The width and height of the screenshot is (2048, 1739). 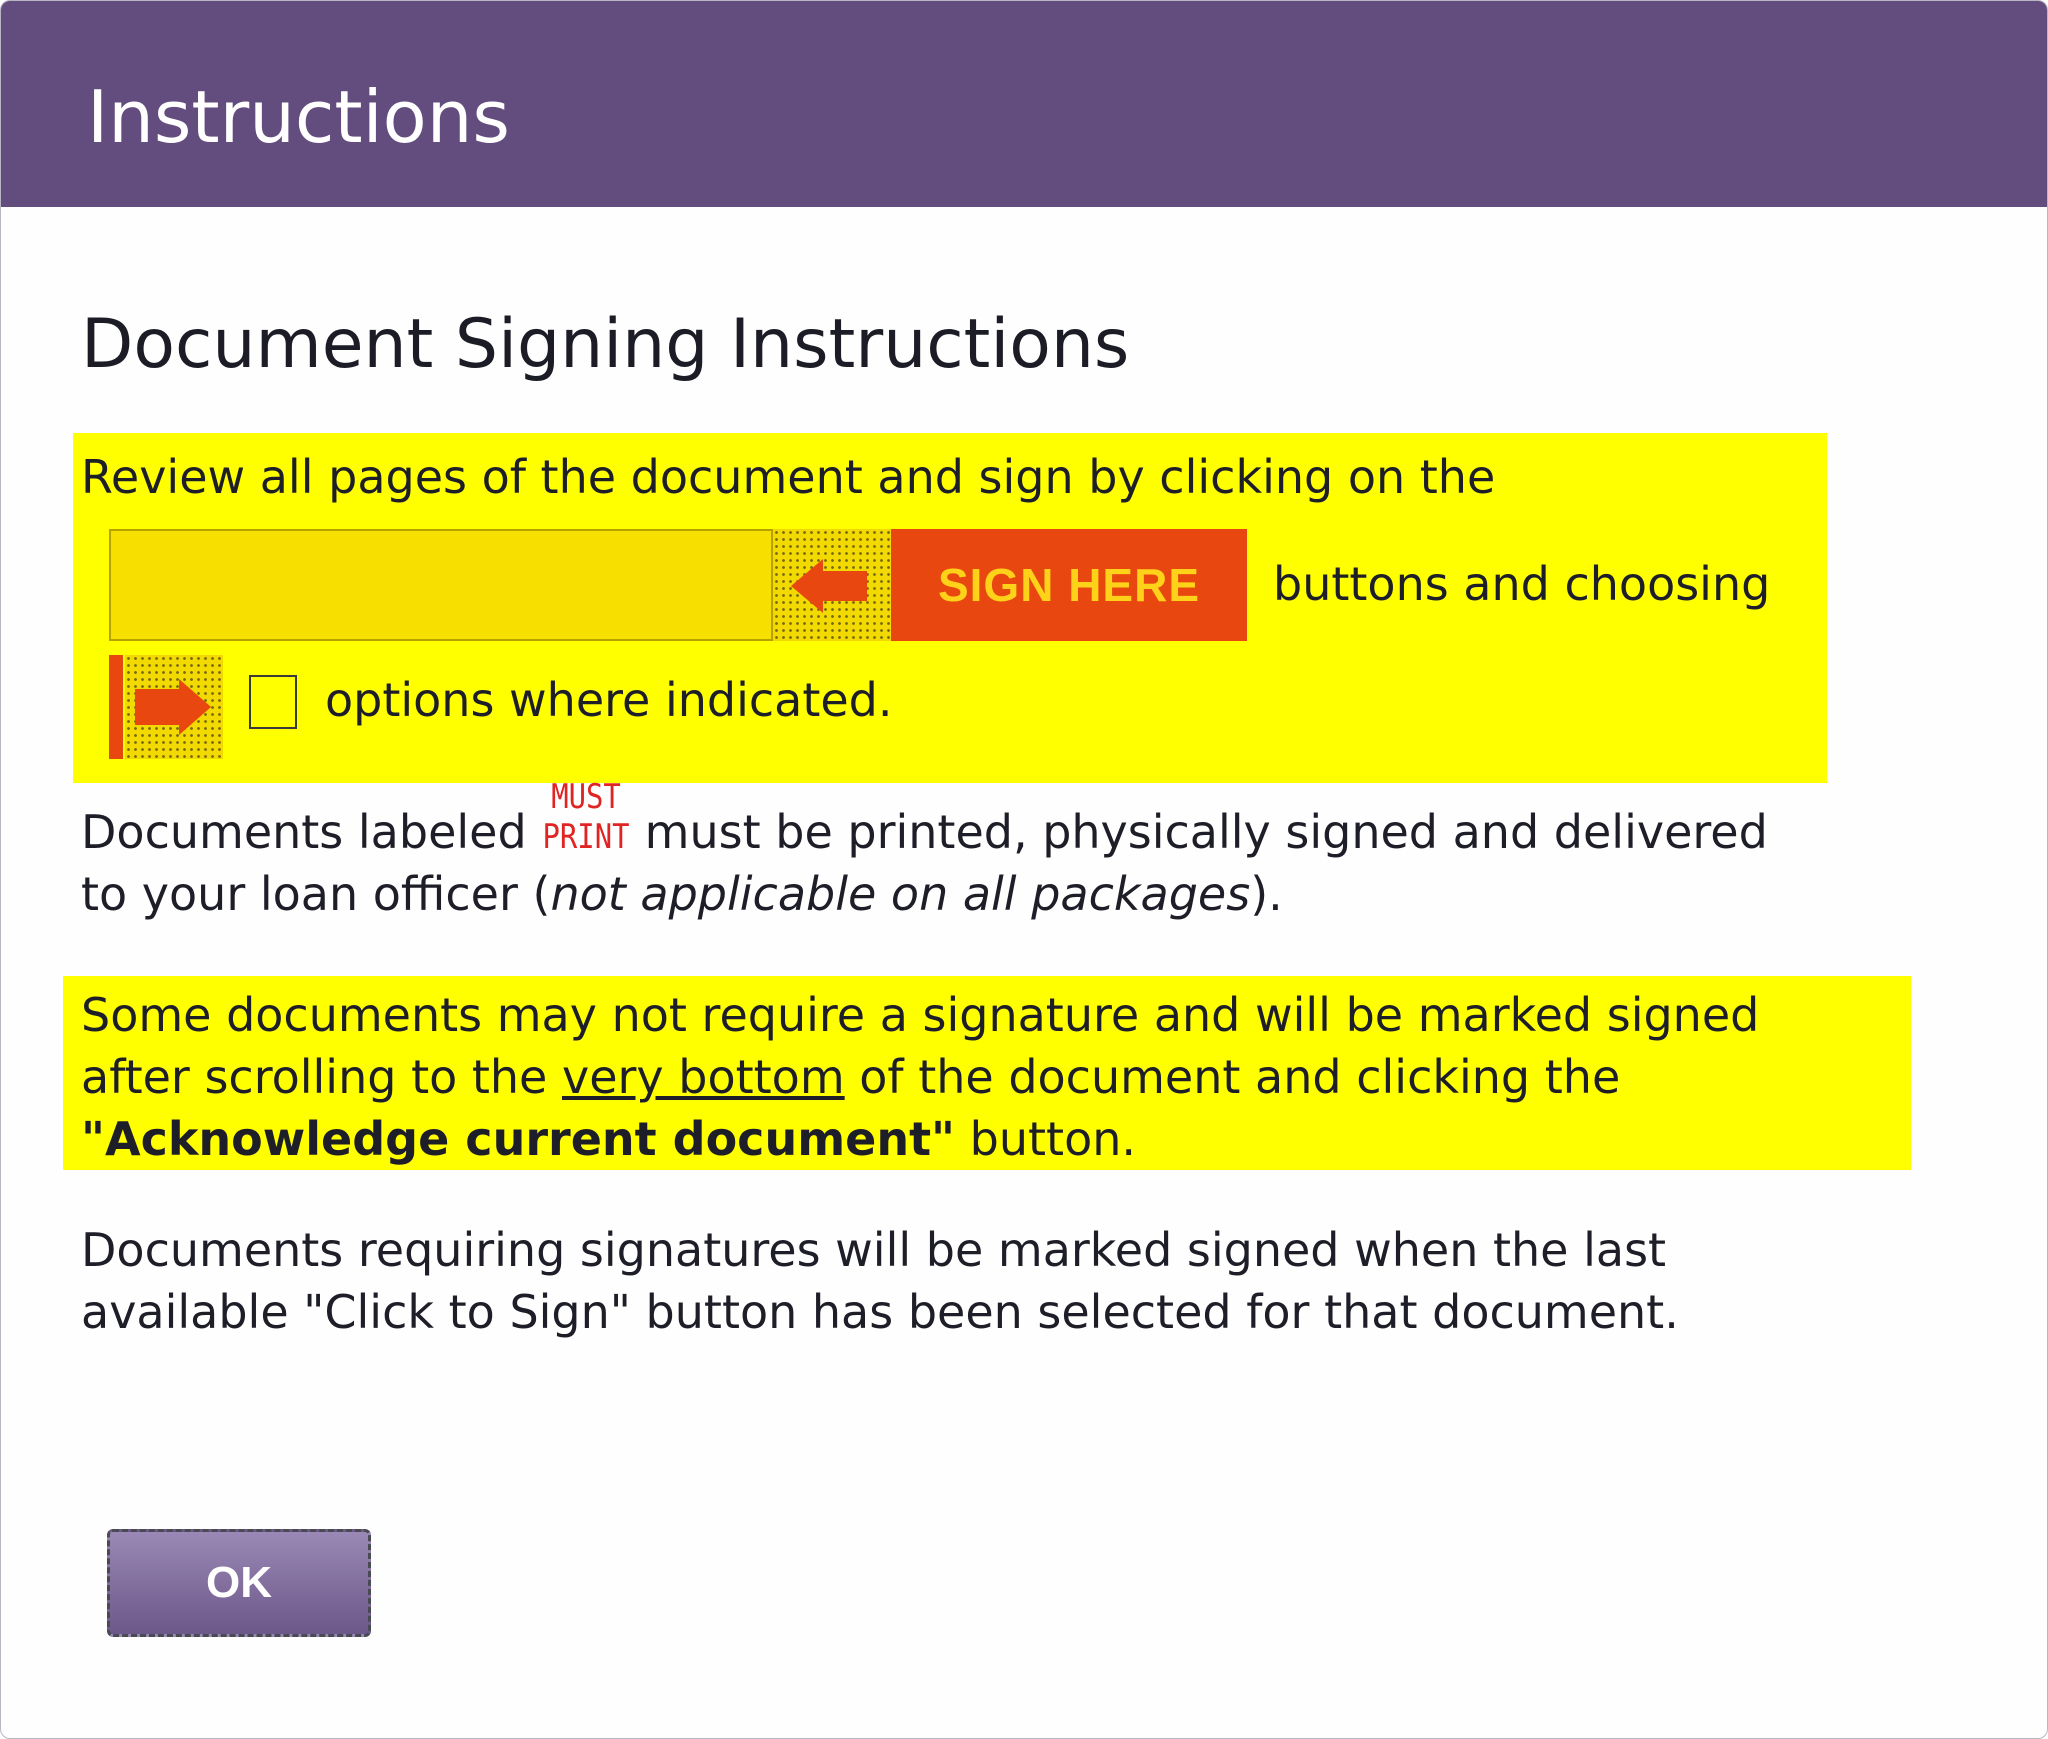 I want to click on must-print-badge-word: MUST, so click(x=585, y=797).